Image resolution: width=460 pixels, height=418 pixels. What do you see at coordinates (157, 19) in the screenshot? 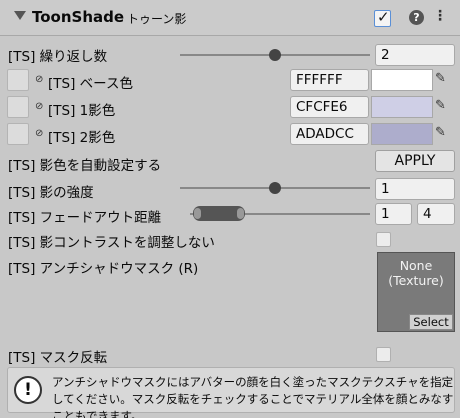
I see `component-subtitle: トゥーン影` at bounding box center [157, 19].